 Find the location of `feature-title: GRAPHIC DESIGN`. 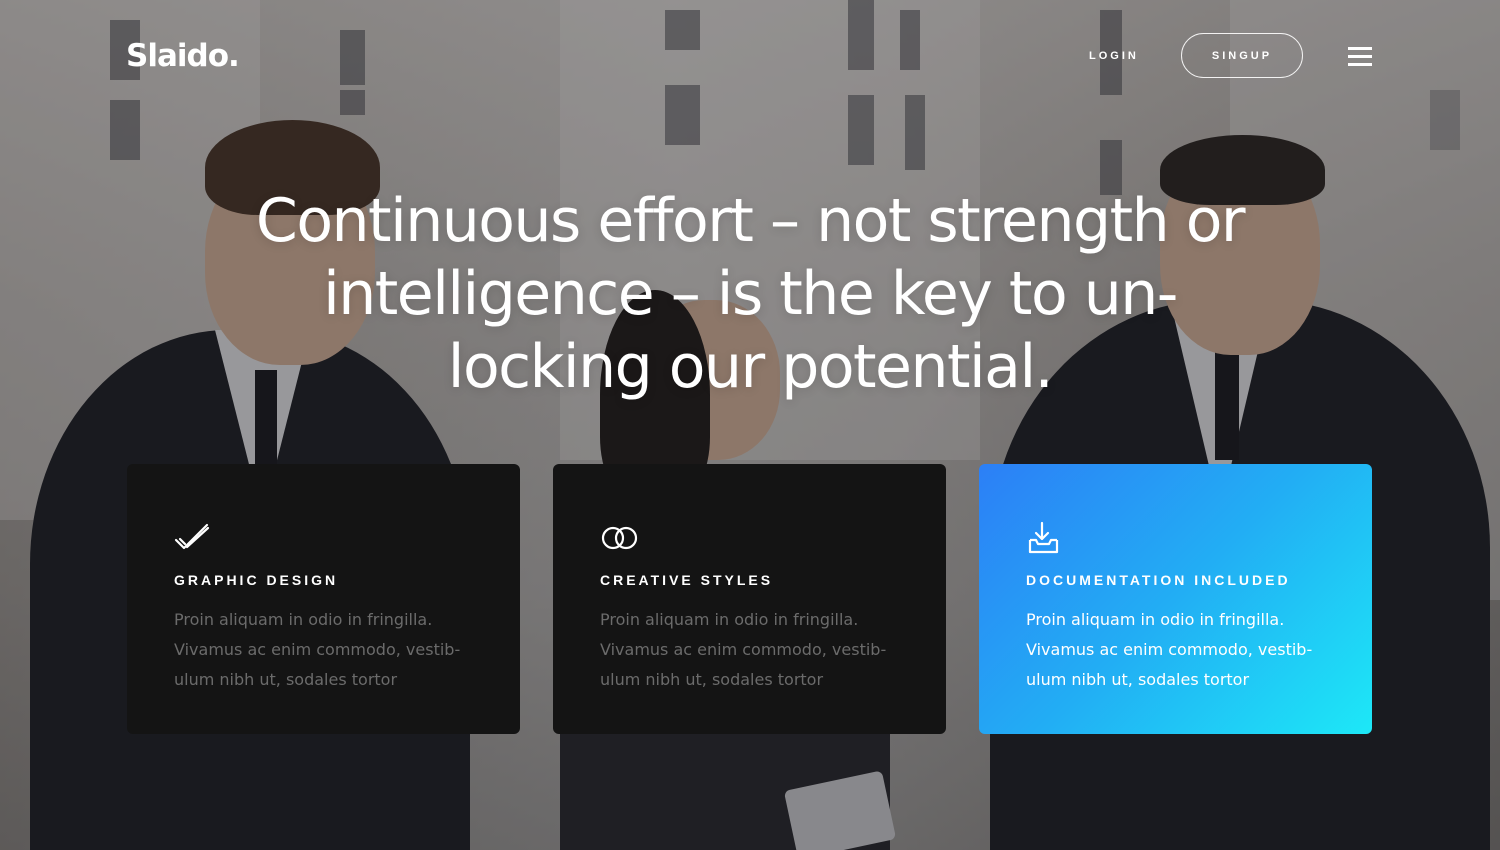

feature-title: GRAPHIC DESIGN is located at coordinates (256, 580).